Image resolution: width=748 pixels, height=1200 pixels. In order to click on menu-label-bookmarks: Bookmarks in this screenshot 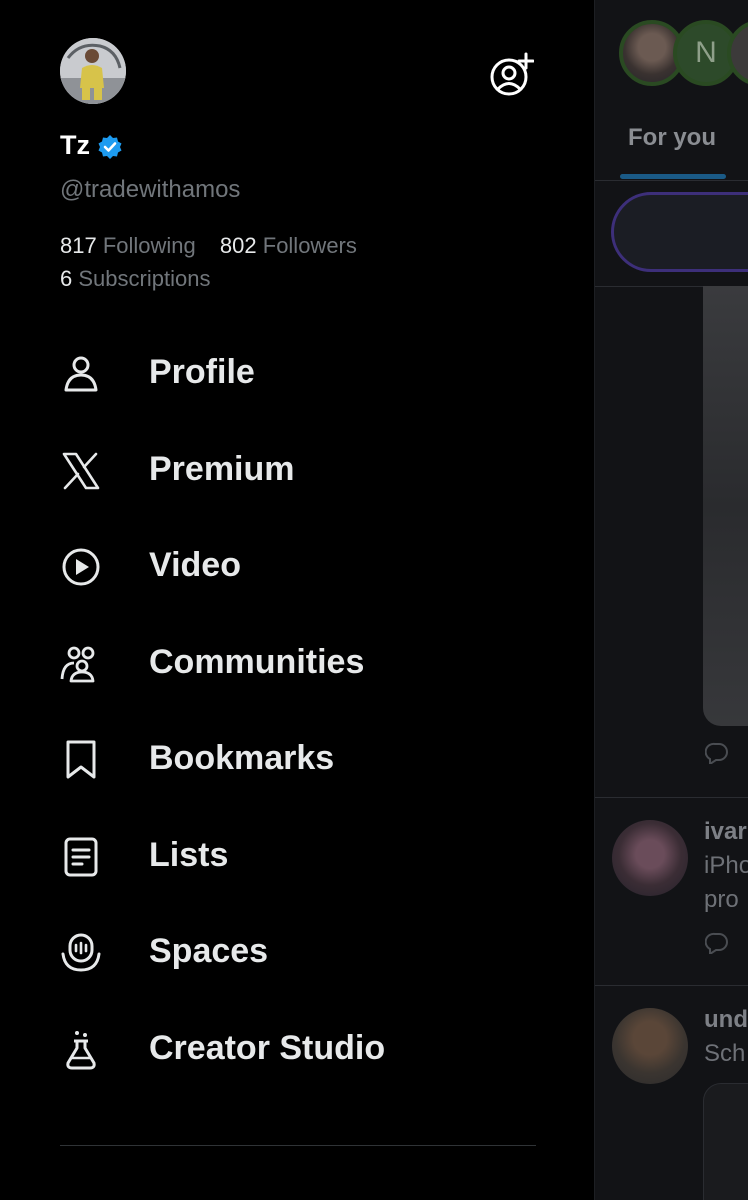, I will do `click(242, 758)`.